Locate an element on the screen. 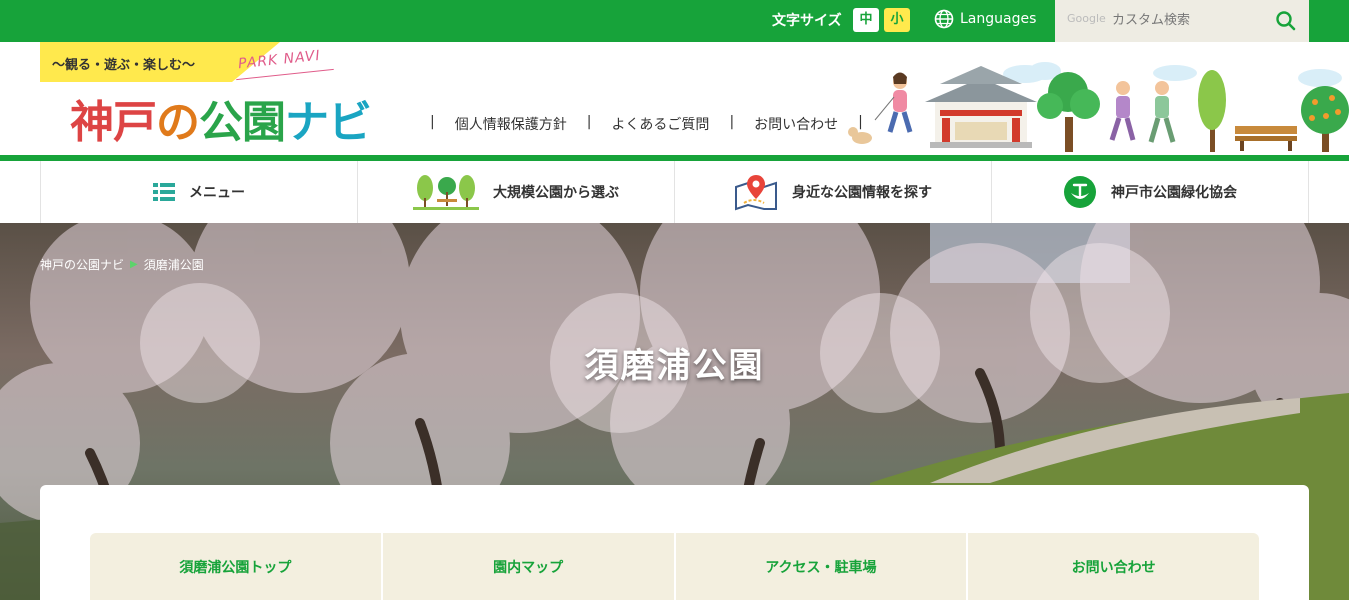 Image resolution: width=1349 pixels, height=600 pixels. search-box: Google カスタム検索 is located at coordinates (1182, 21).